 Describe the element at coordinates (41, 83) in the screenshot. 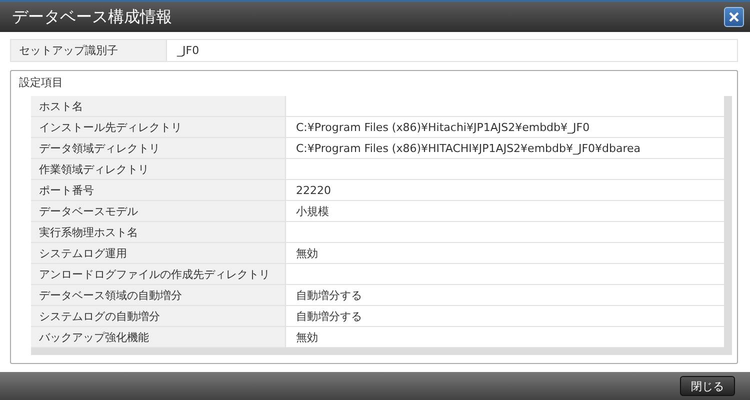

I see `panel-title: 設定項目` at that location.